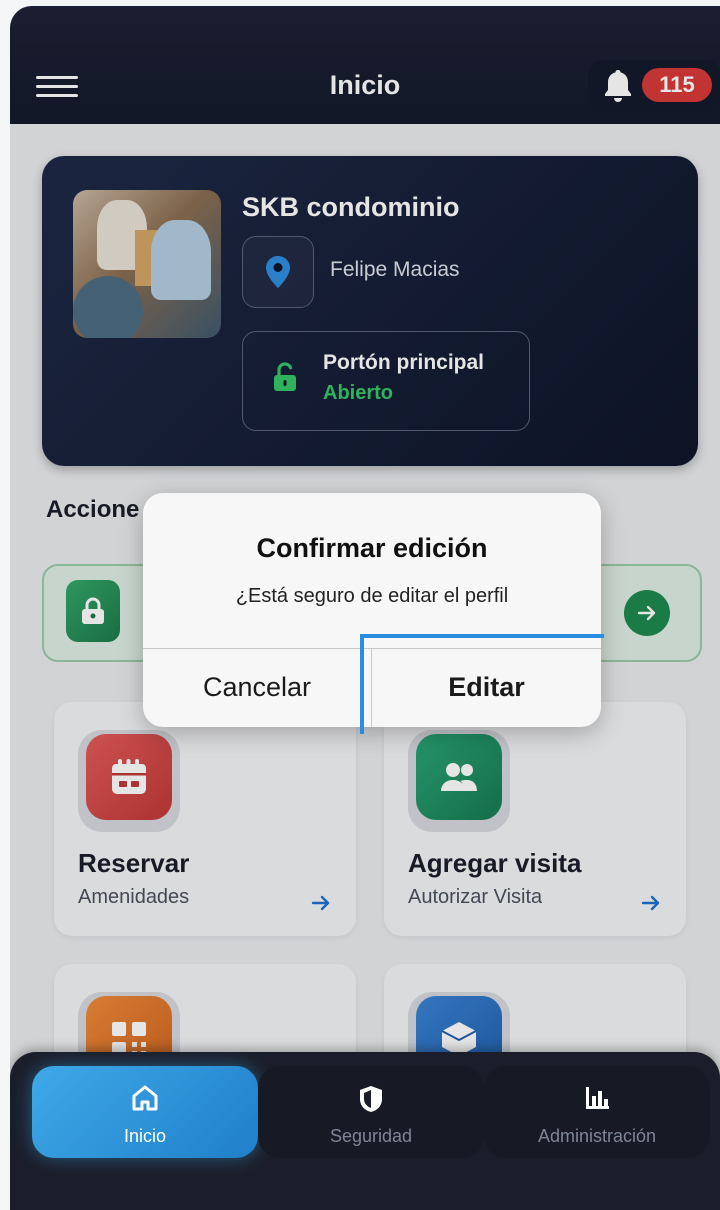 The height and width of the screenshot is (1210, 720). I want to click on nav-label: Seguridad, so click(371, 1136).